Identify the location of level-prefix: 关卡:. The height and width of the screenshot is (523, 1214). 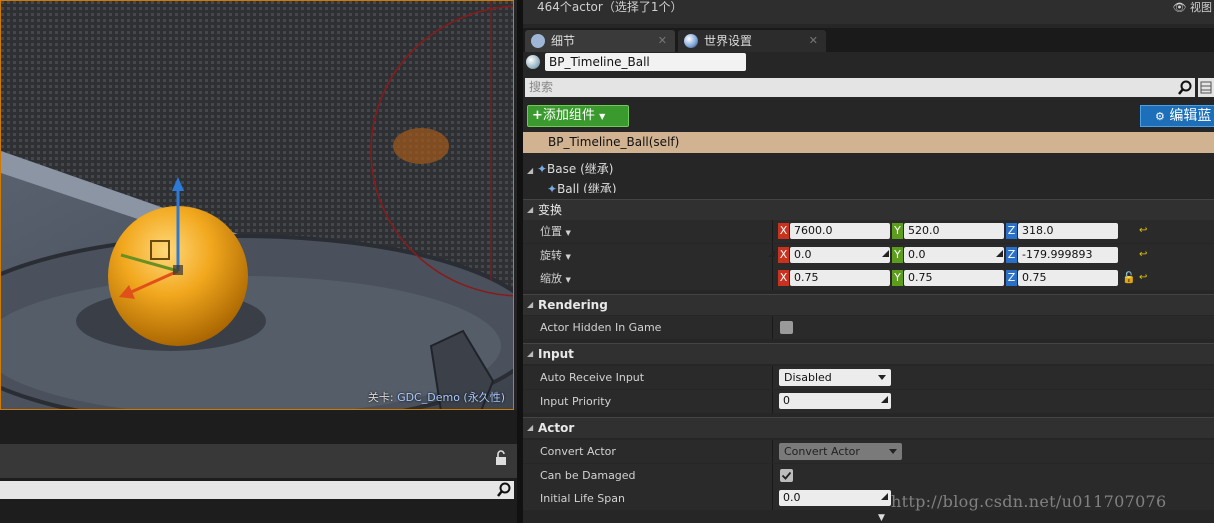
(380, 397).